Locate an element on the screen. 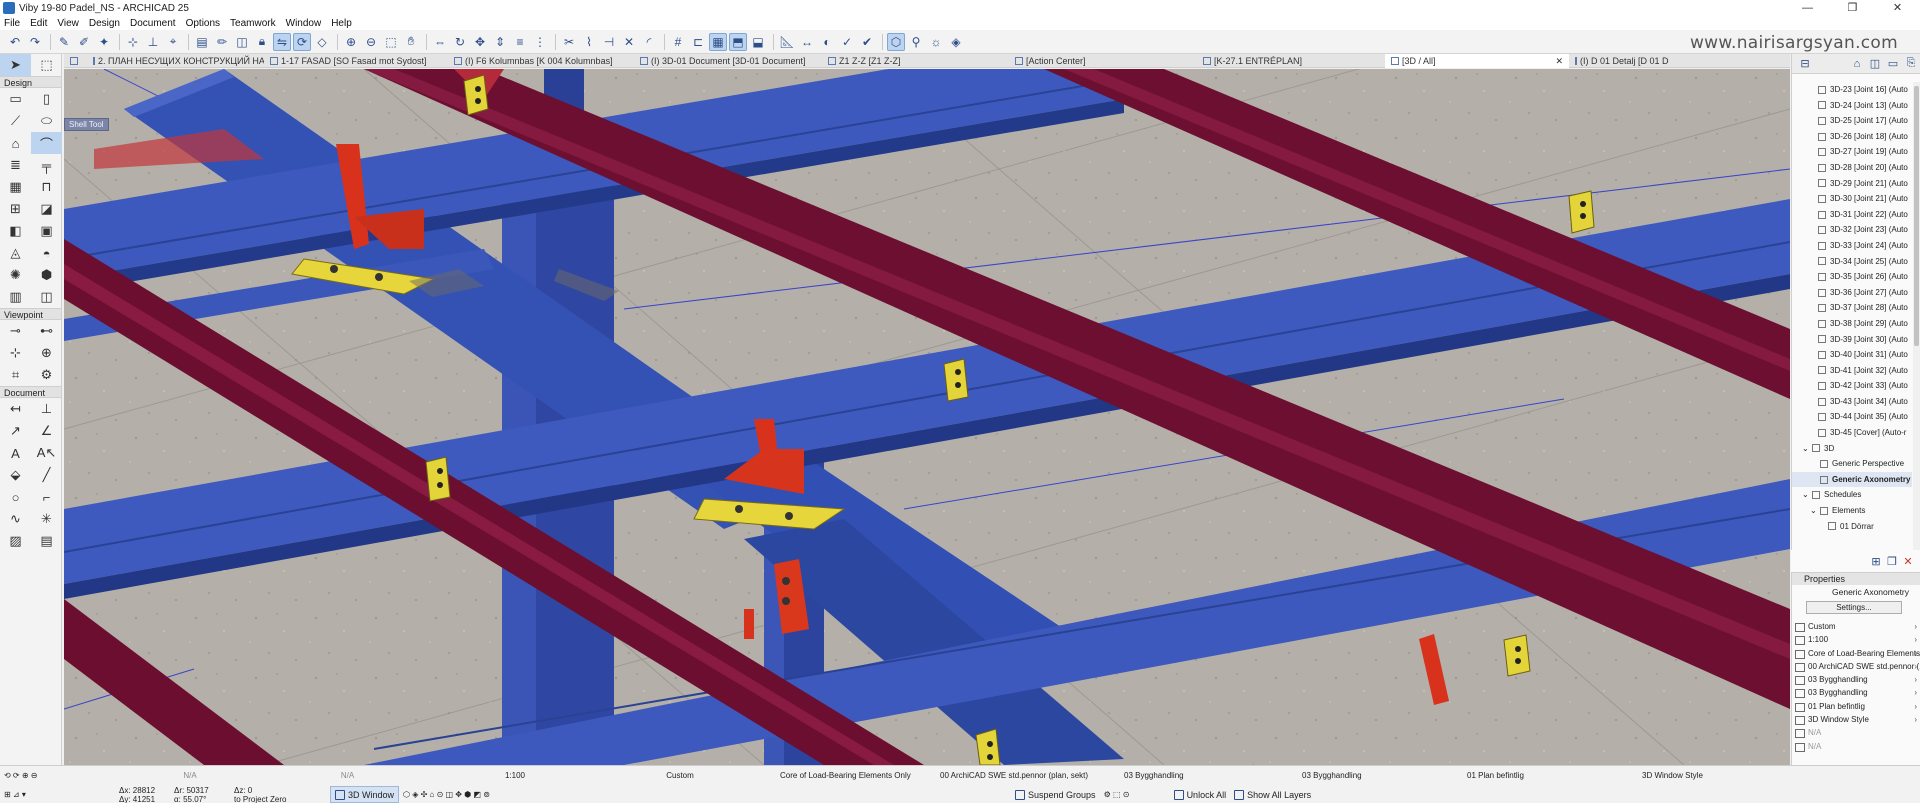  nav-item: 3D-39 [Joint 30] (Auto is located at coordinates (1852, 340).